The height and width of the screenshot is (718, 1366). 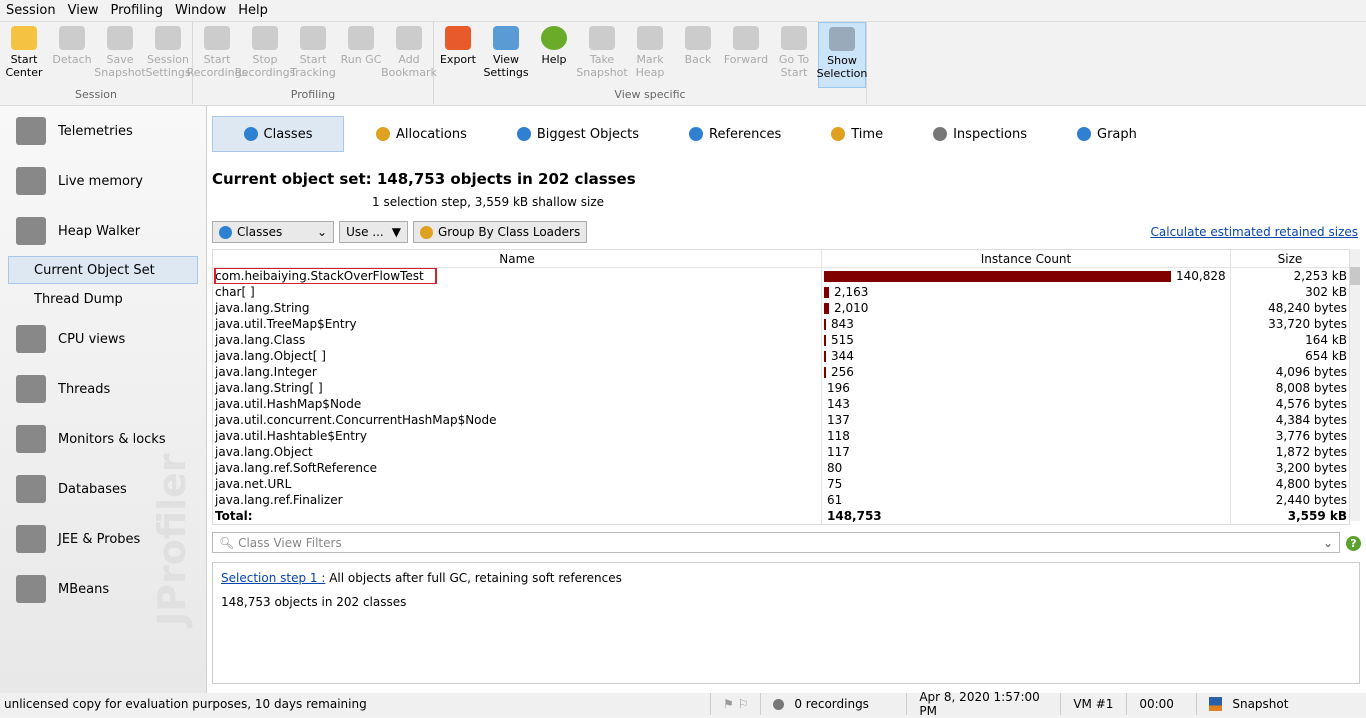 I want to click on column-header-size: Size, so click(x=1289, y=258).